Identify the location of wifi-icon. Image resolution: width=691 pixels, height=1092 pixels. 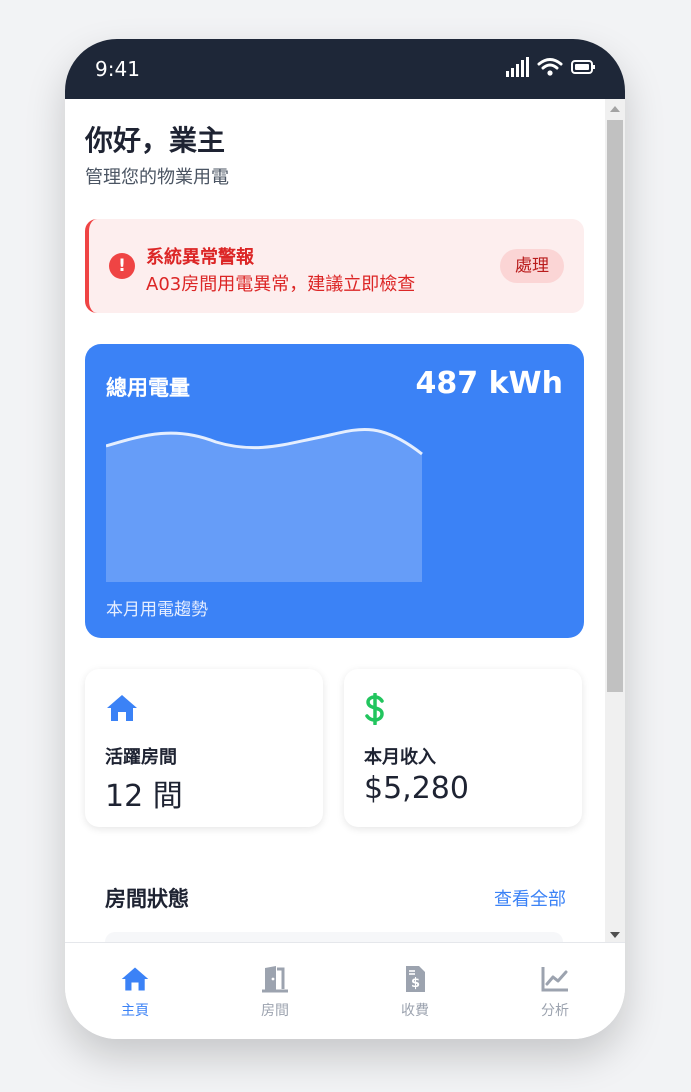
(550, 67).